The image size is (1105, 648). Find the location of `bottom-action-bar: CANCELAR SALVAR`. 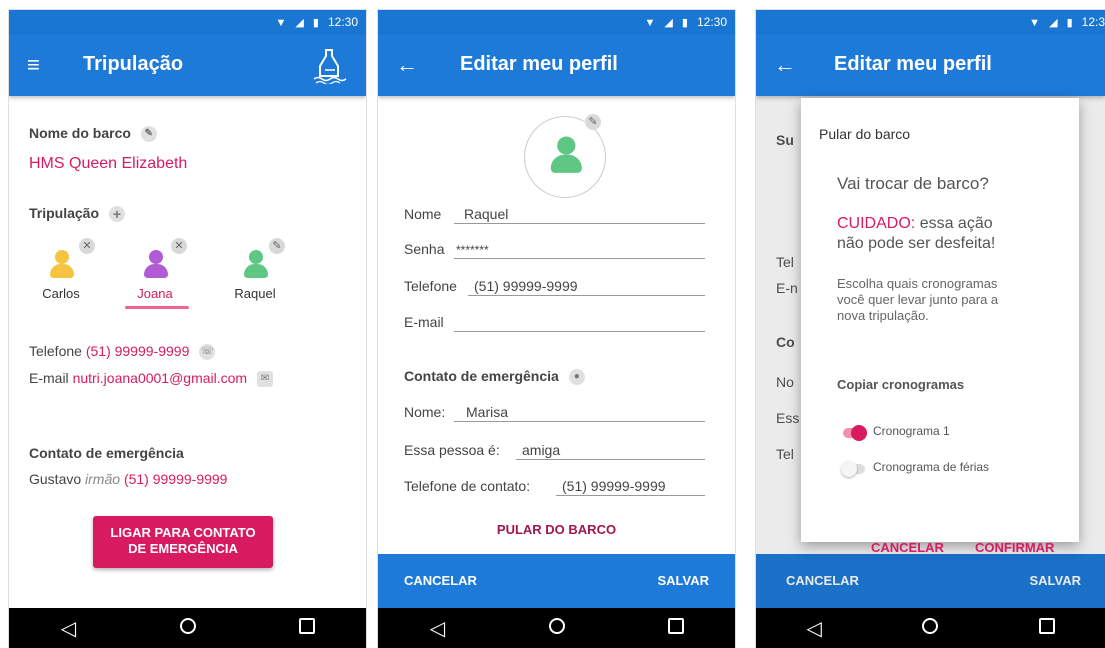

bottom-action-bar: CANCELAR SALVAR is located at coordinates (556, 581).